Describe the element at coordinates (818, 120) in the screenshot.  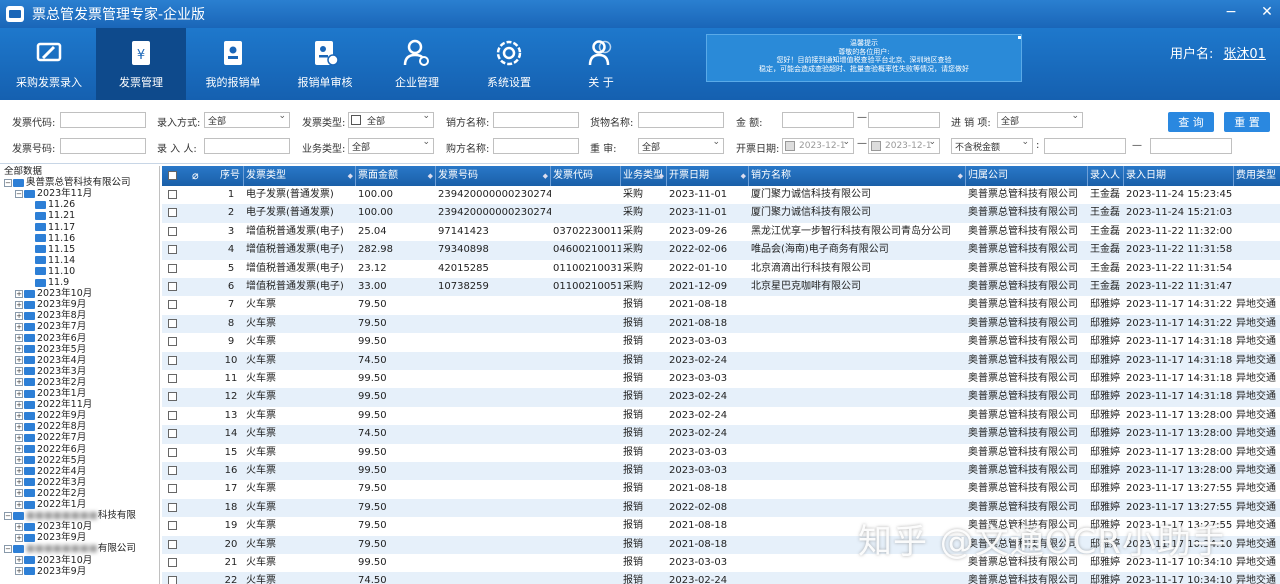
I see `amount-min-input` at that location.